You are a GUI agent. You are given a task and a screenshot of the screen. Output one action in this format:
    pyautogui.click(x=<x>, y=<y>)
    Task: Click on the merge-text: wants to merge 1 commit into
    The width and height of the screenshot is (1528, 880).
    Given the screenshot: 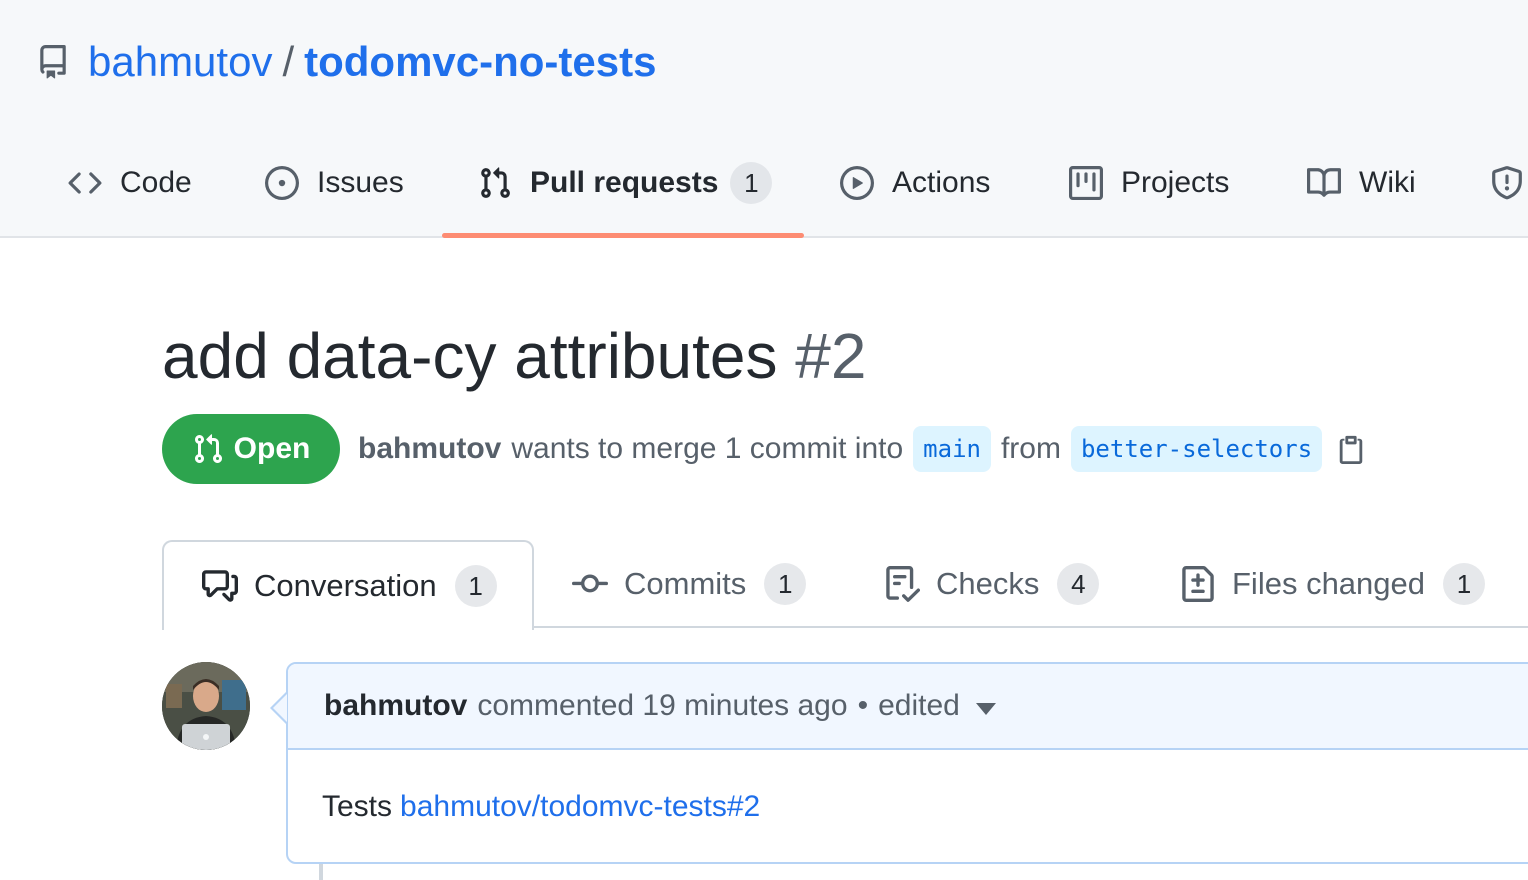 What is the action you would take?
    pyautogui.click(x=707, y=448)
    